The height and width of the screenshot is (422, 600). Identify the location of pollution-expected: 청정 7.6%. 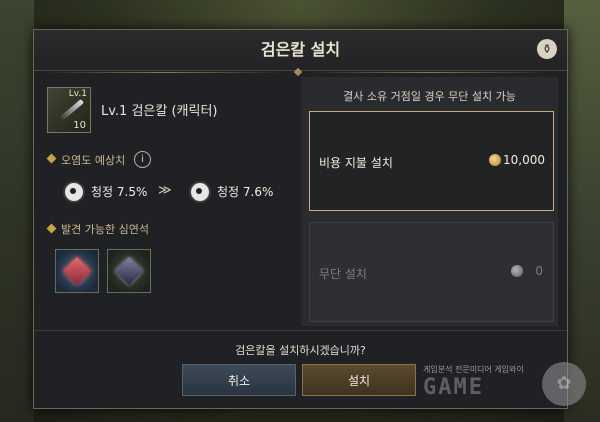
(245, 192).